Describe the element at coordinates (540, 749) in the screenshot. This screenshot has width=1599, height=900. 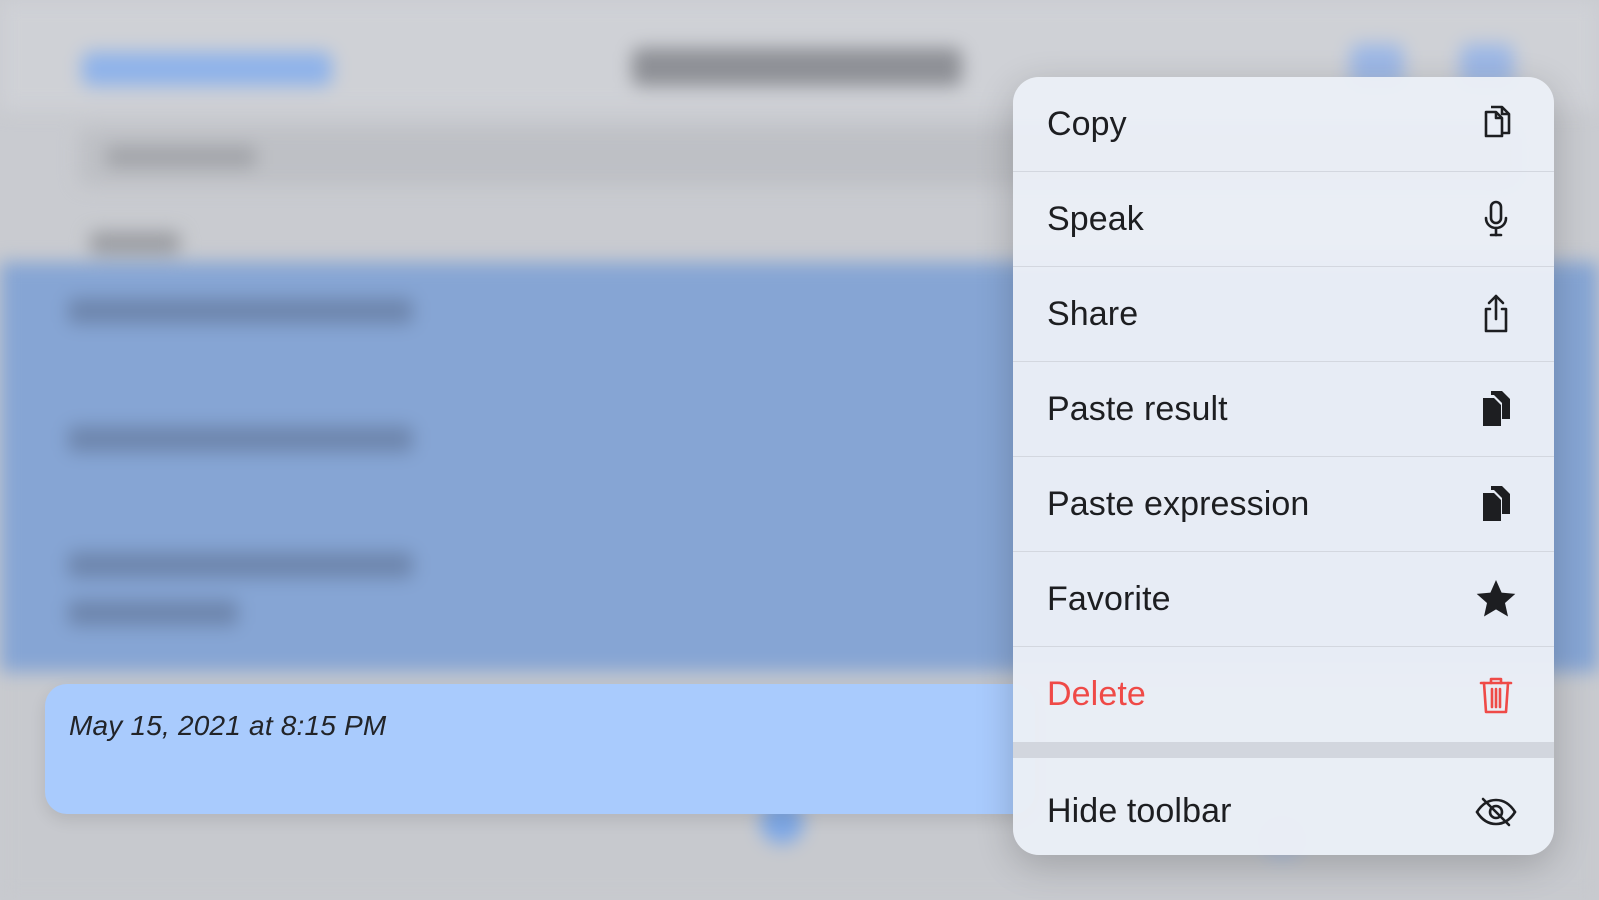
I see `history-card: May 15, 2021 at 8:15 PM` at that location.